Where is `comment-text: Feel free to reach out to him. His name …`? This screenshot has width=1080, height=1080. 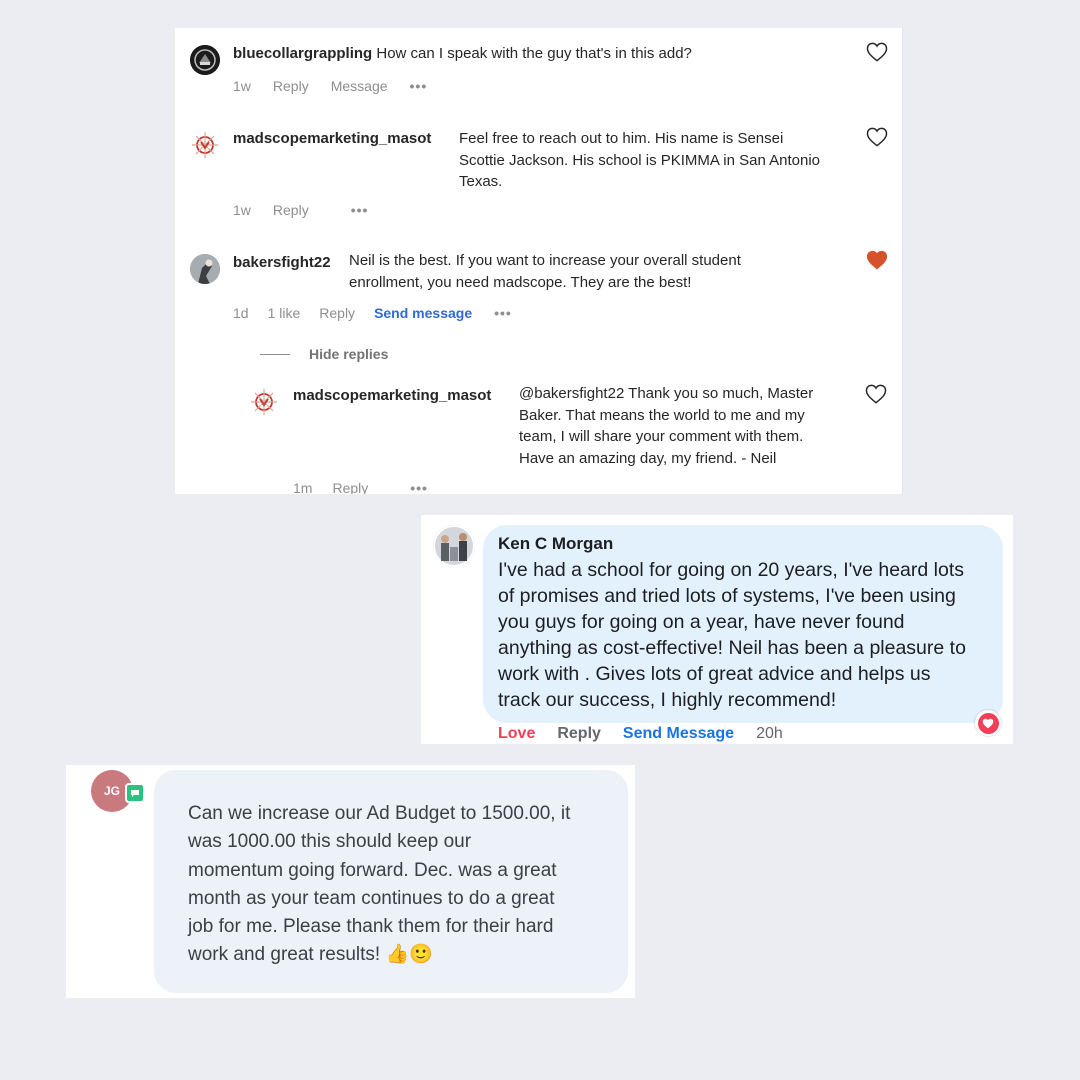 comment-text: Feel free to reach out to him. His name … is located at coordinates (664, 160).